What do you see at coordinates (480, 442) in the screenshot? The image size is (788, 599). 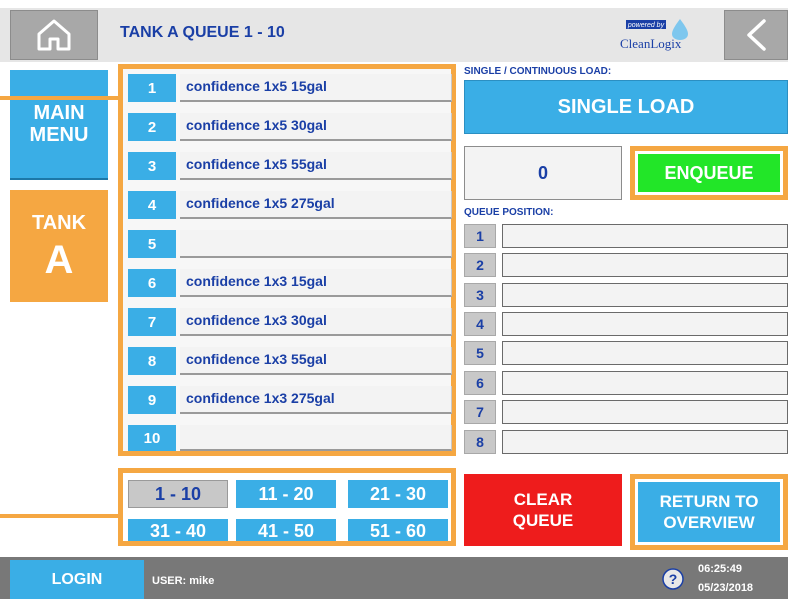 I see `queue-number: 8` at bounding box center [480, 442].